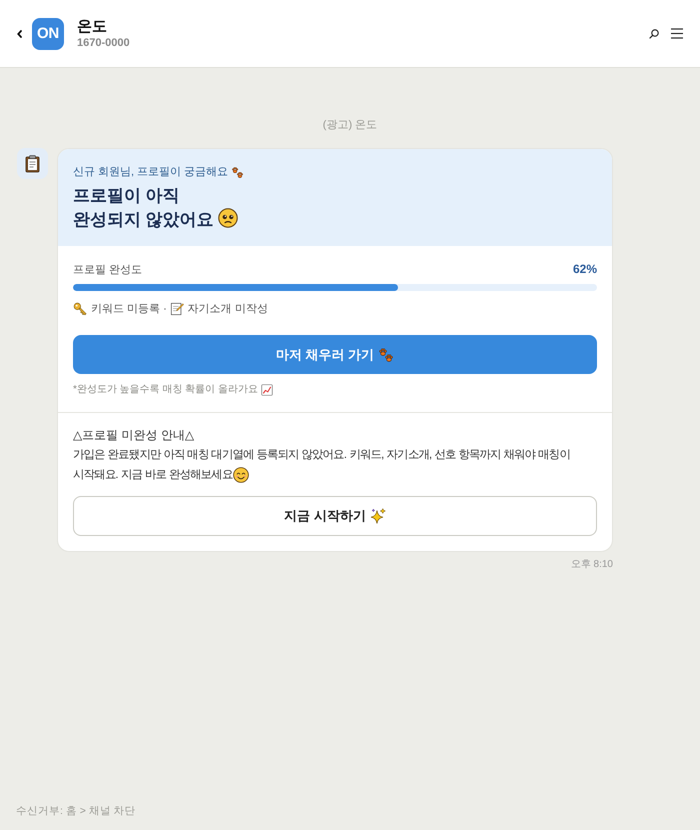 The width and height of the screenshot is (700, 830). What do you see at coordinates (321, 455) in the screenshot?
I see `notice-text-line: 가입은 완료됐지만 아직 매칭 대기열에 등록되지 않았어요. 키워드, 자기소개, 선호 항목까지 채워야 매칭이` at bounding box center [321, 455].